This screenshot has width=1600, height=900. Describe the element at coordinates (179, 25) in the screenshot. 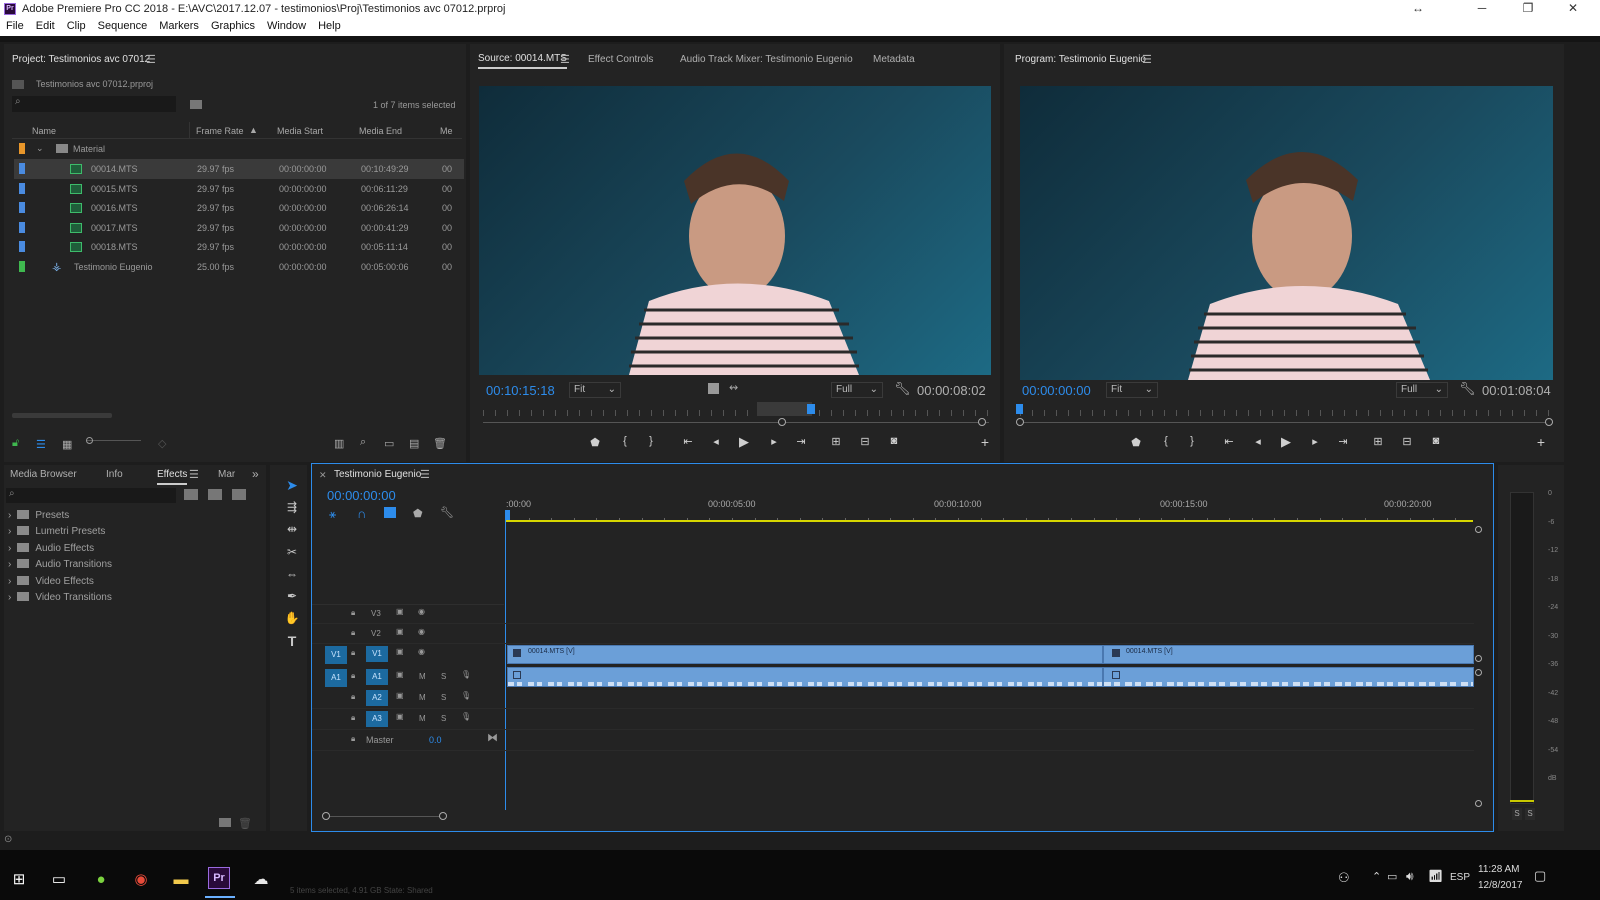

I see `menu-markers: Markers` at that location.